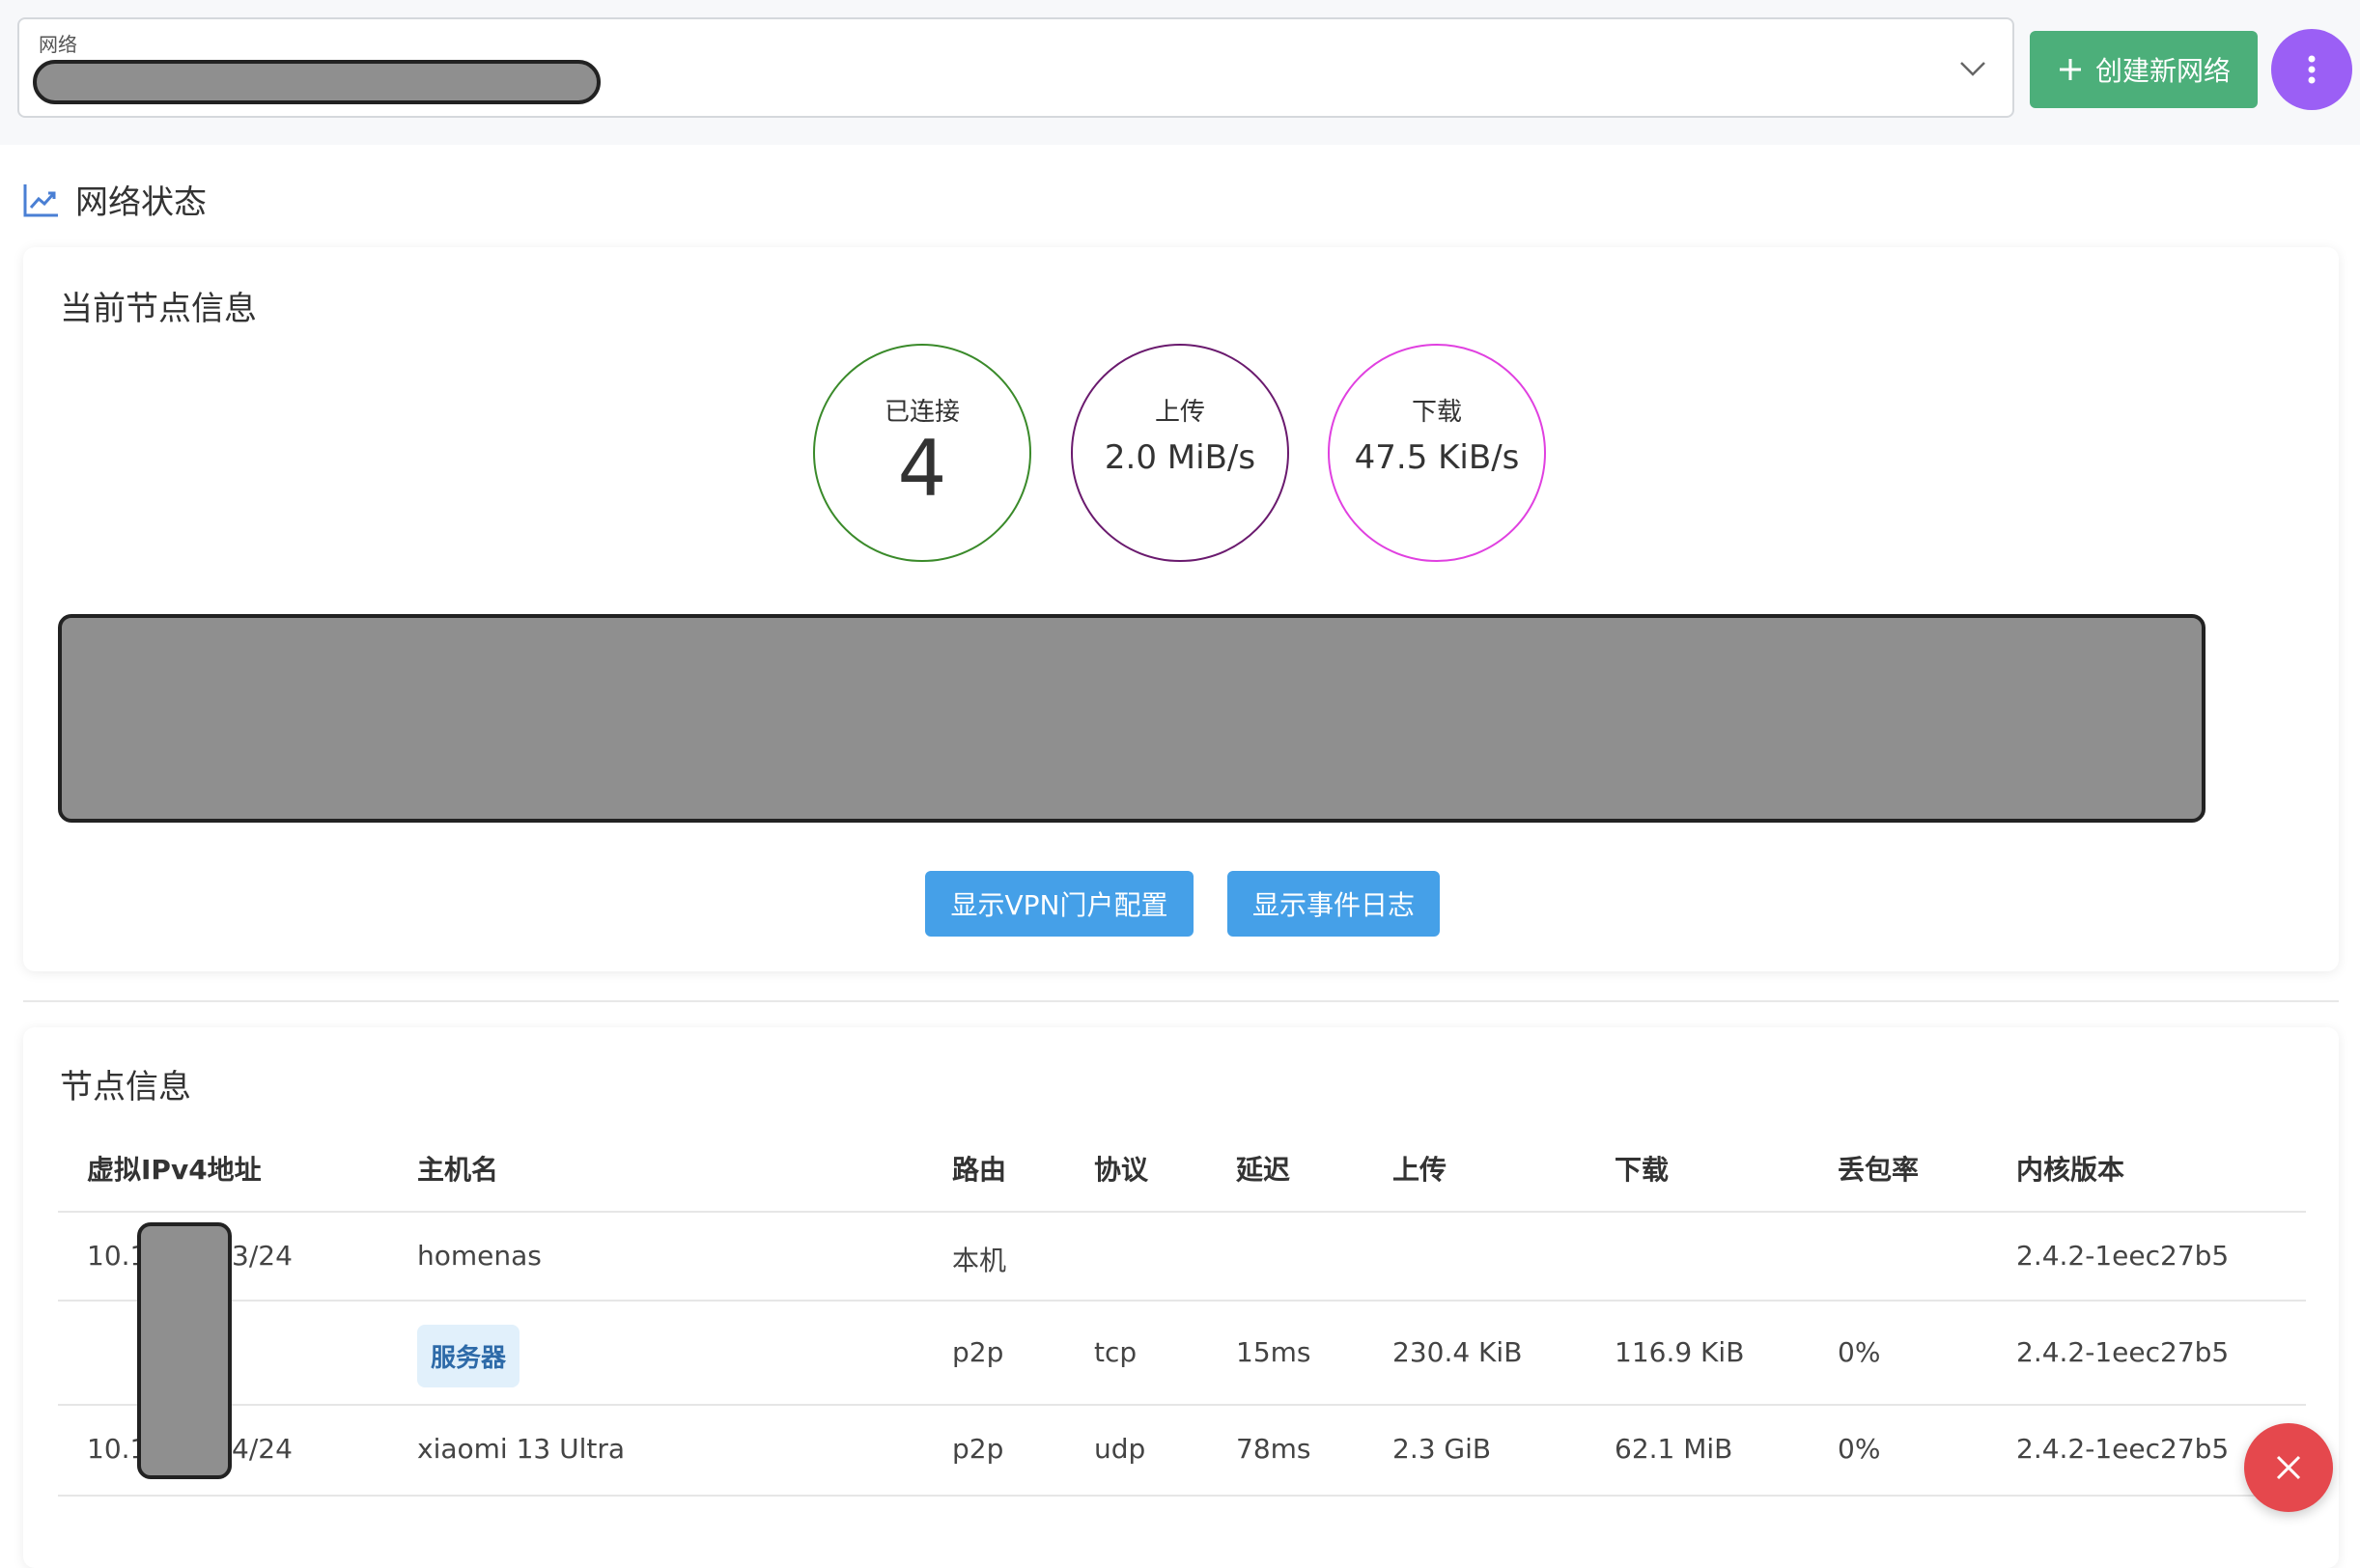 The image size is (2360, 1568). I want to click on upload-value: 2.0 MiB/s, so click(1180, 458).